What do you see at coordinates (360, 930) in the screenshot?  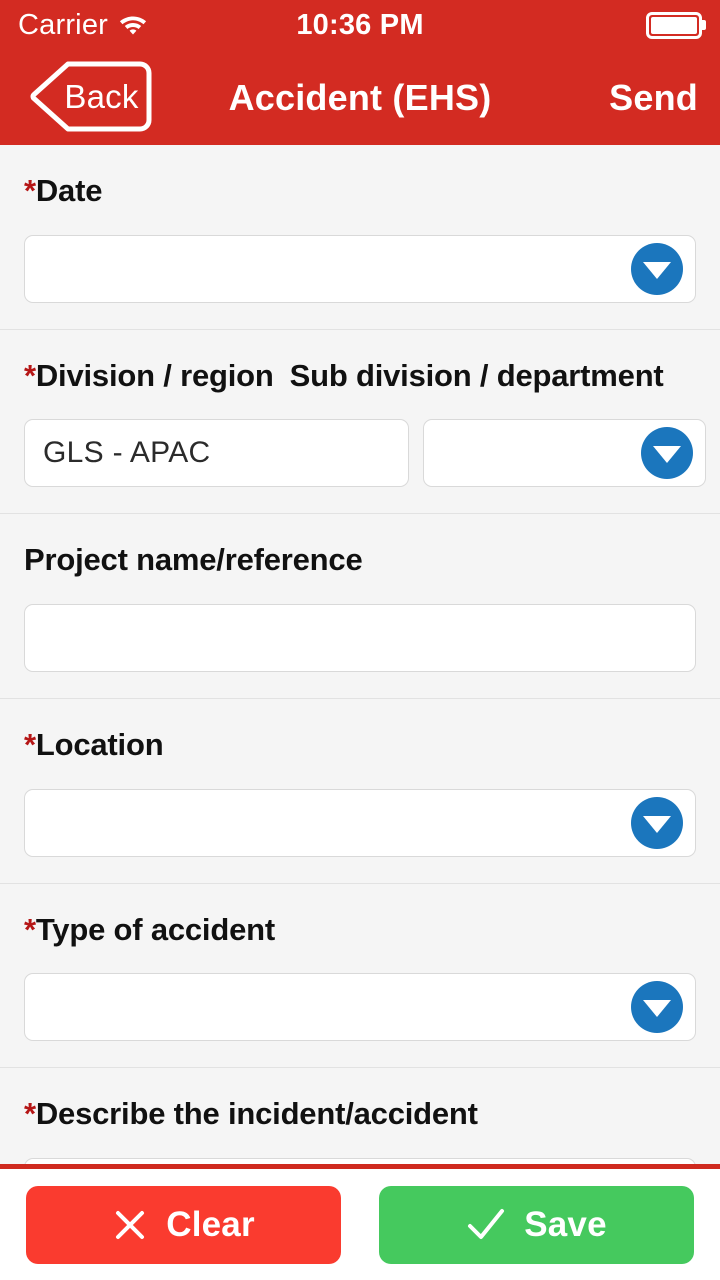 I see `field-label-type-of-accident: *Type of accident` at bounding box center [360, 930].